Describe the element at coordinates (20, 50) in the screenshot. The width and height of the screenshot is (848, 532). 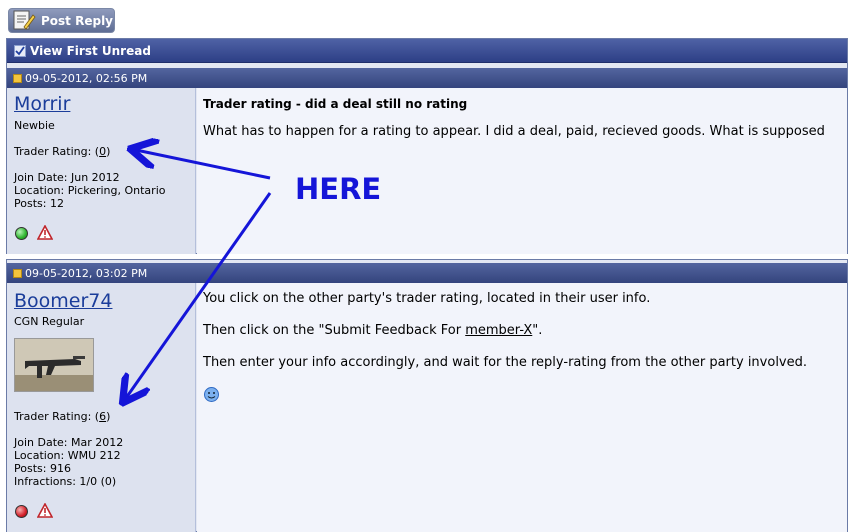
I see `checkbox-icon` at that location.